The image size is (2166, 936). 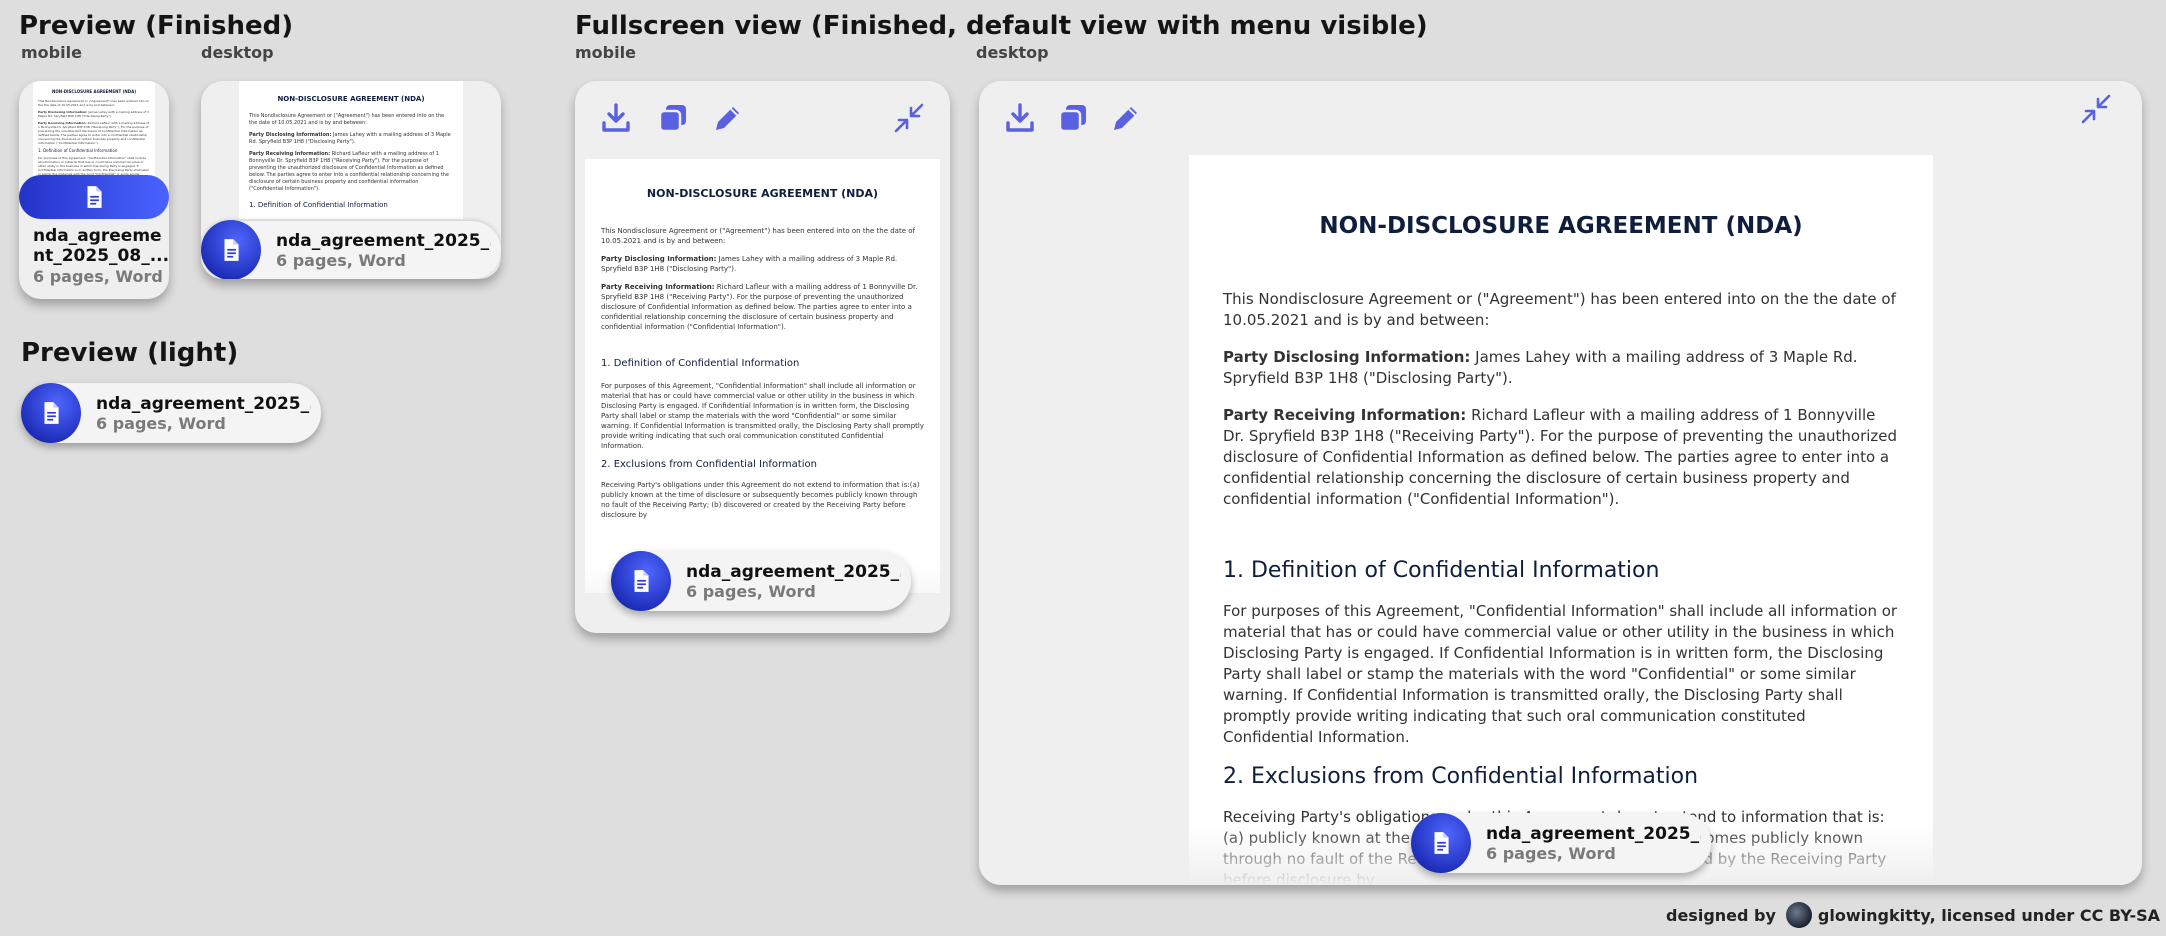 I want to click on preview-light-title: Preview (light), so click(x=130, y=353).